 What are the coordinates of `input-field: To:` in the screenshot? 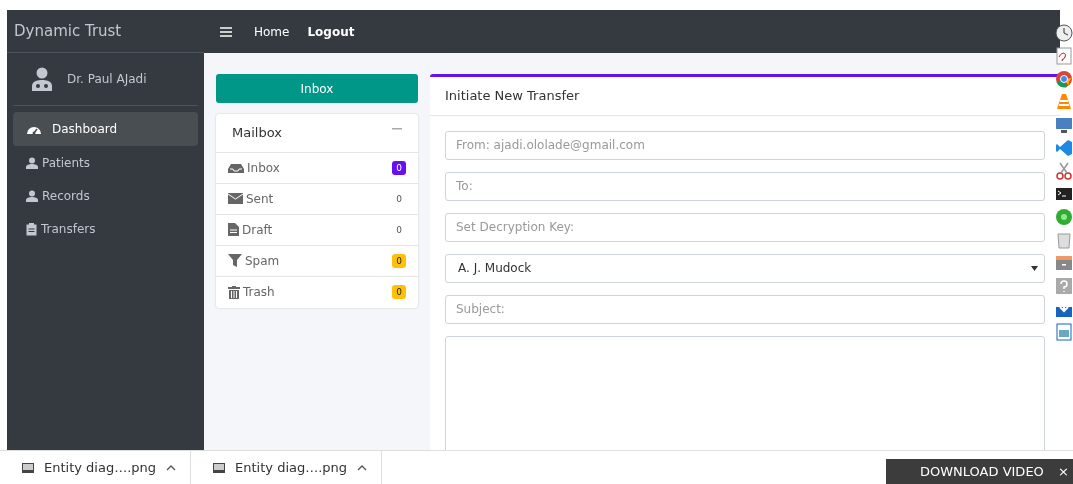 It's located at (745, 186).